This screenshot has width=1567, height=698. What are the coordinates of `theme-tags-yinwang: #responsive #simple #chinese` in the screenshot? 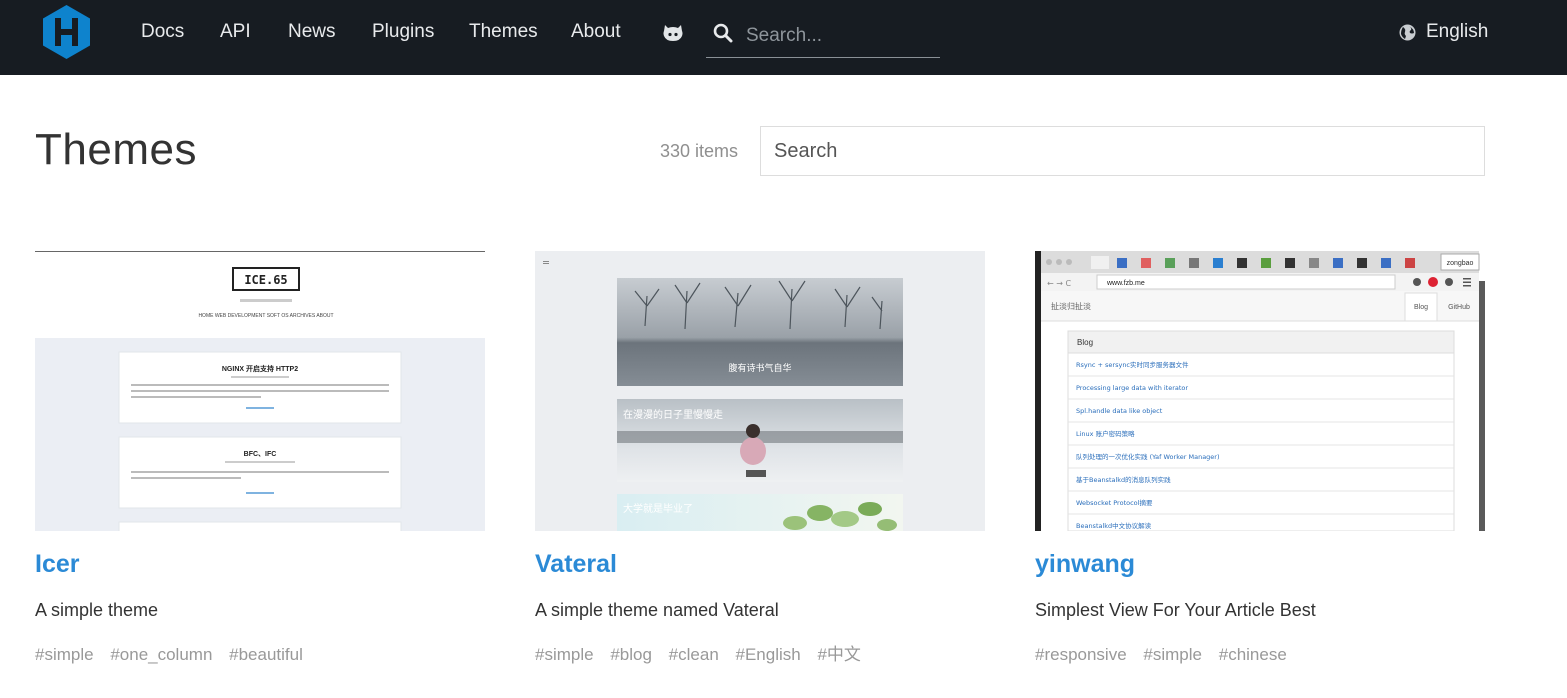 It's located at (1167, 655).